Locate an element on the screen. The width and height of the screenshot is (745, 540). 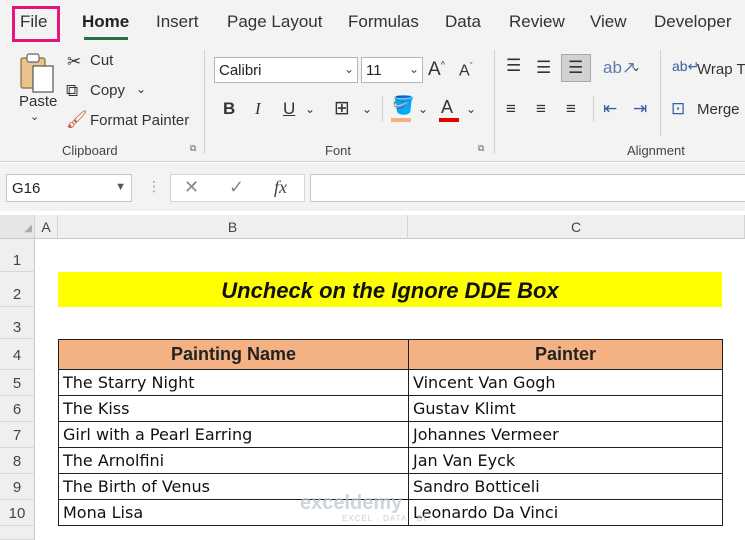
row-header-10: 10 is located at coordinates (17, 513).